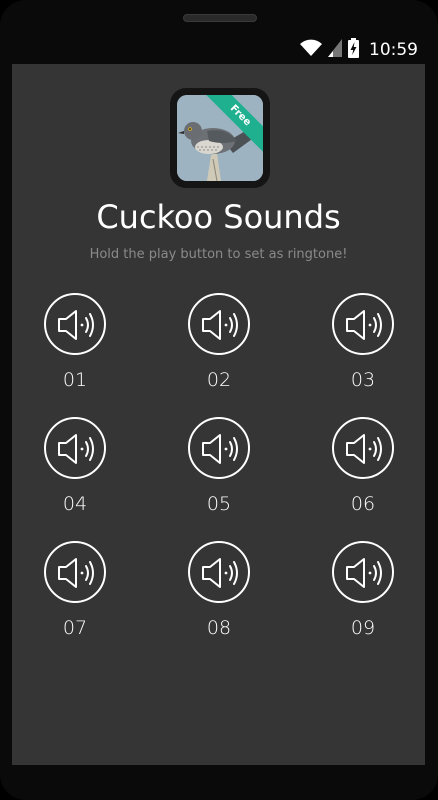  What do you see at coordinates (219, 628) in the screenshot?
I see `sound-label: 08` at bounding box center [219, 628].